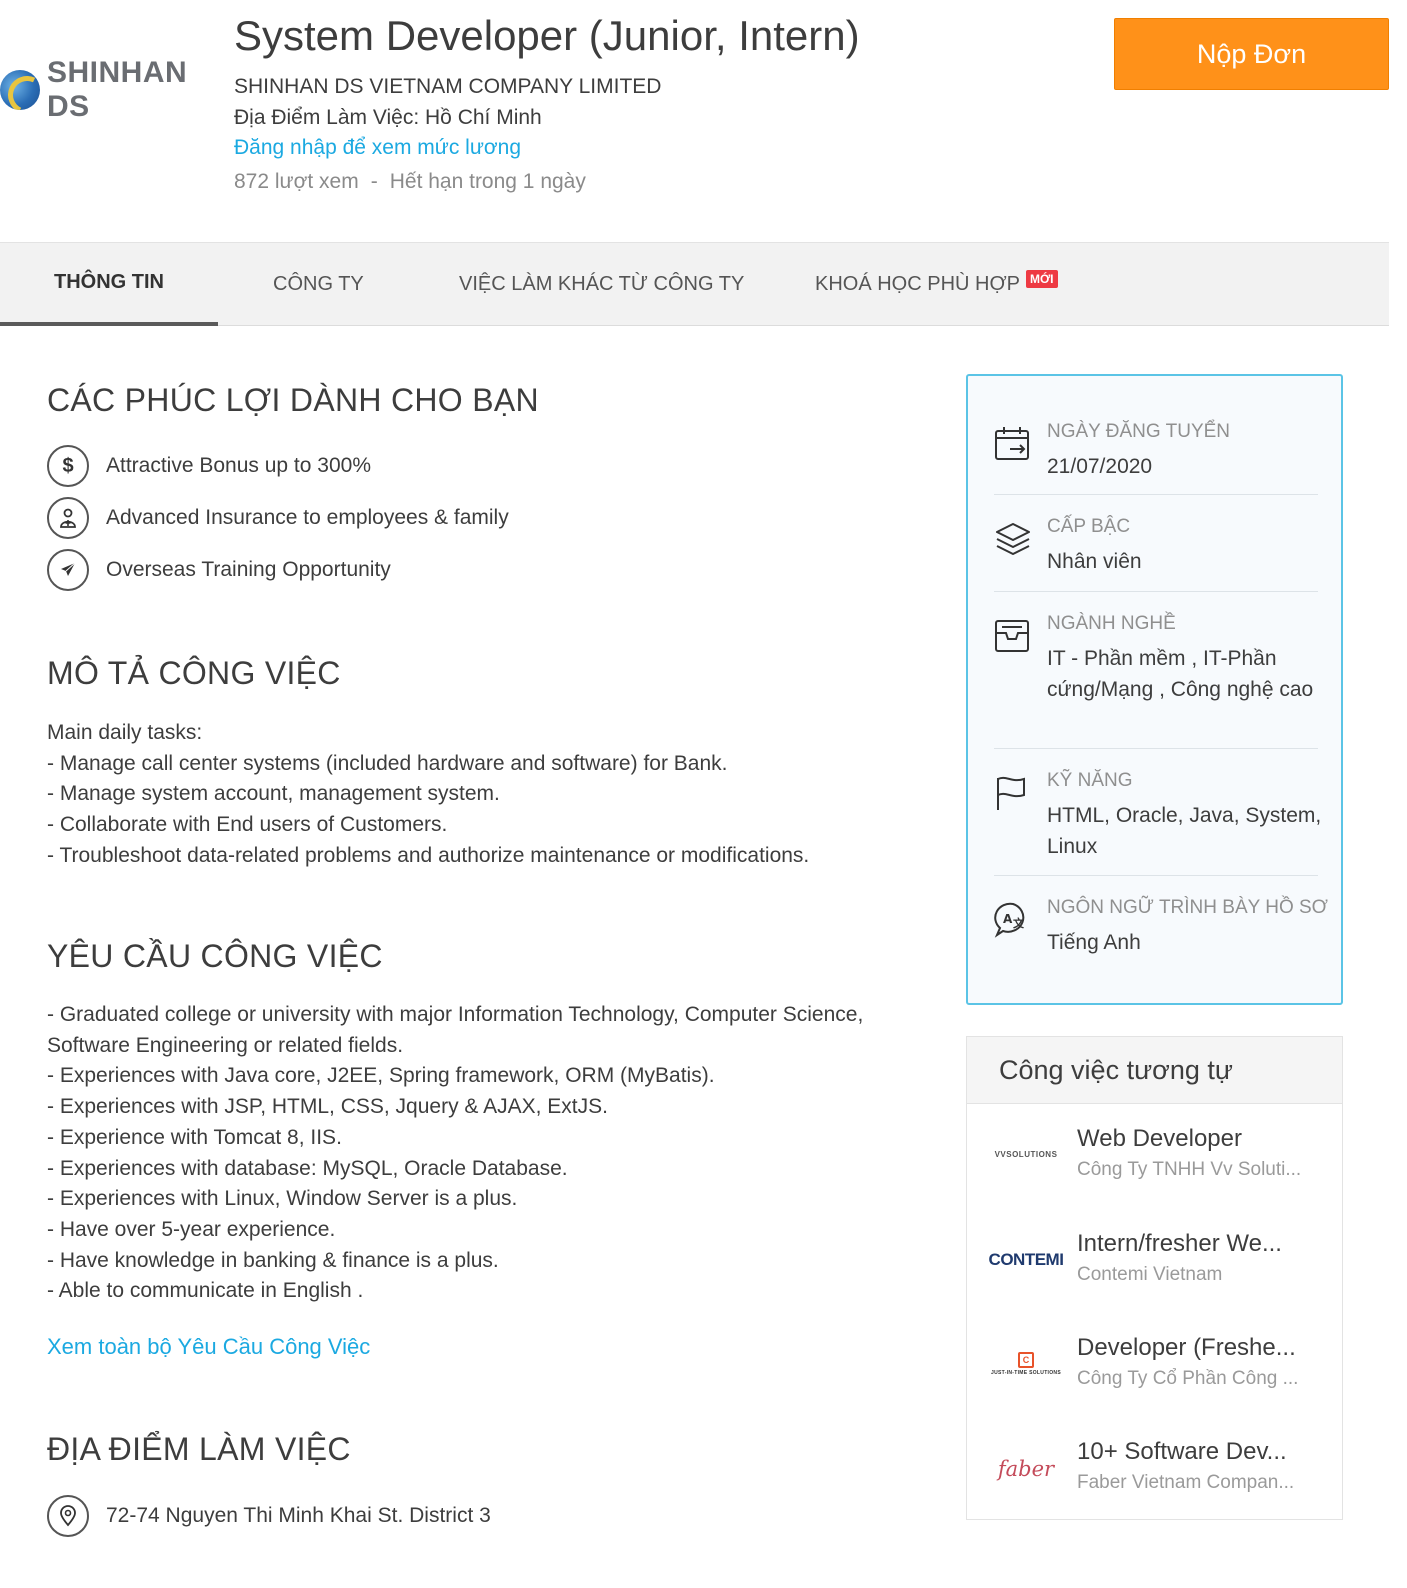  Describe the element at coordinates (225, 1045) in the screenshot. I see `requirement-line: Software Engineering or related fields.` at that location.